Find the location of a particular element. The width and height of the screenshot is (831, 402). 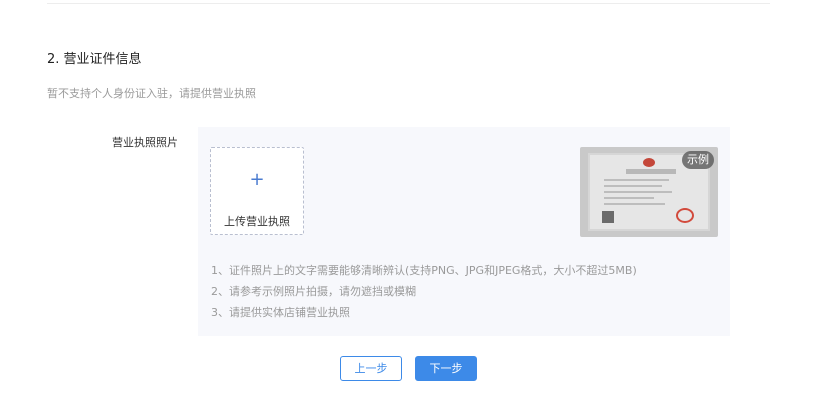

next-step-button: 下一步 is located at coordinates (446, 368).